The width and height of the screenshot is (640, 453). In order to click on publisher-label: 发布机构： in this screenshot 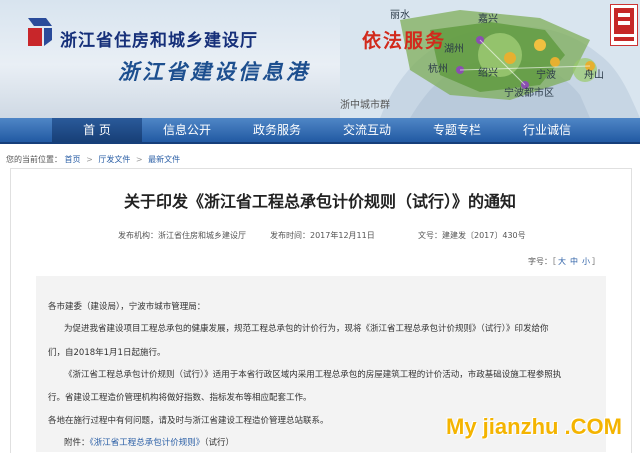, I will do `click(138, 235)`.